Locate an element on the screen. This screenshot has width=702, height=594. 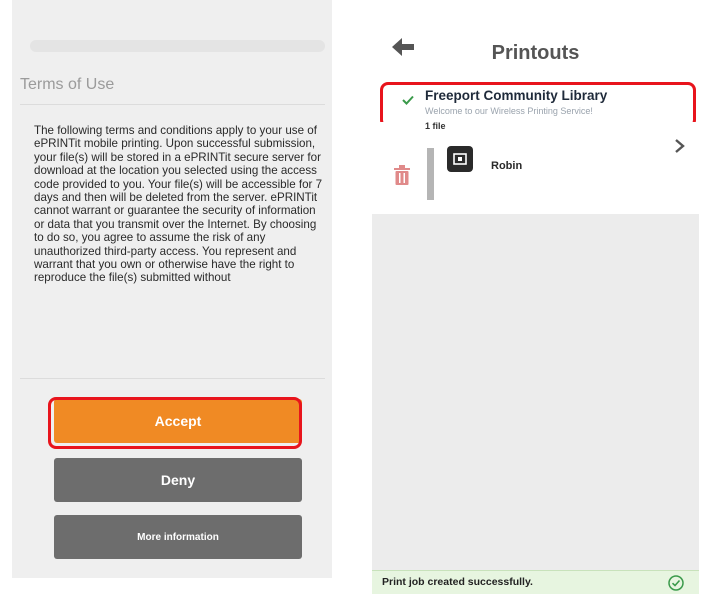
job-selection-bar is located at coordinates (430, 174).